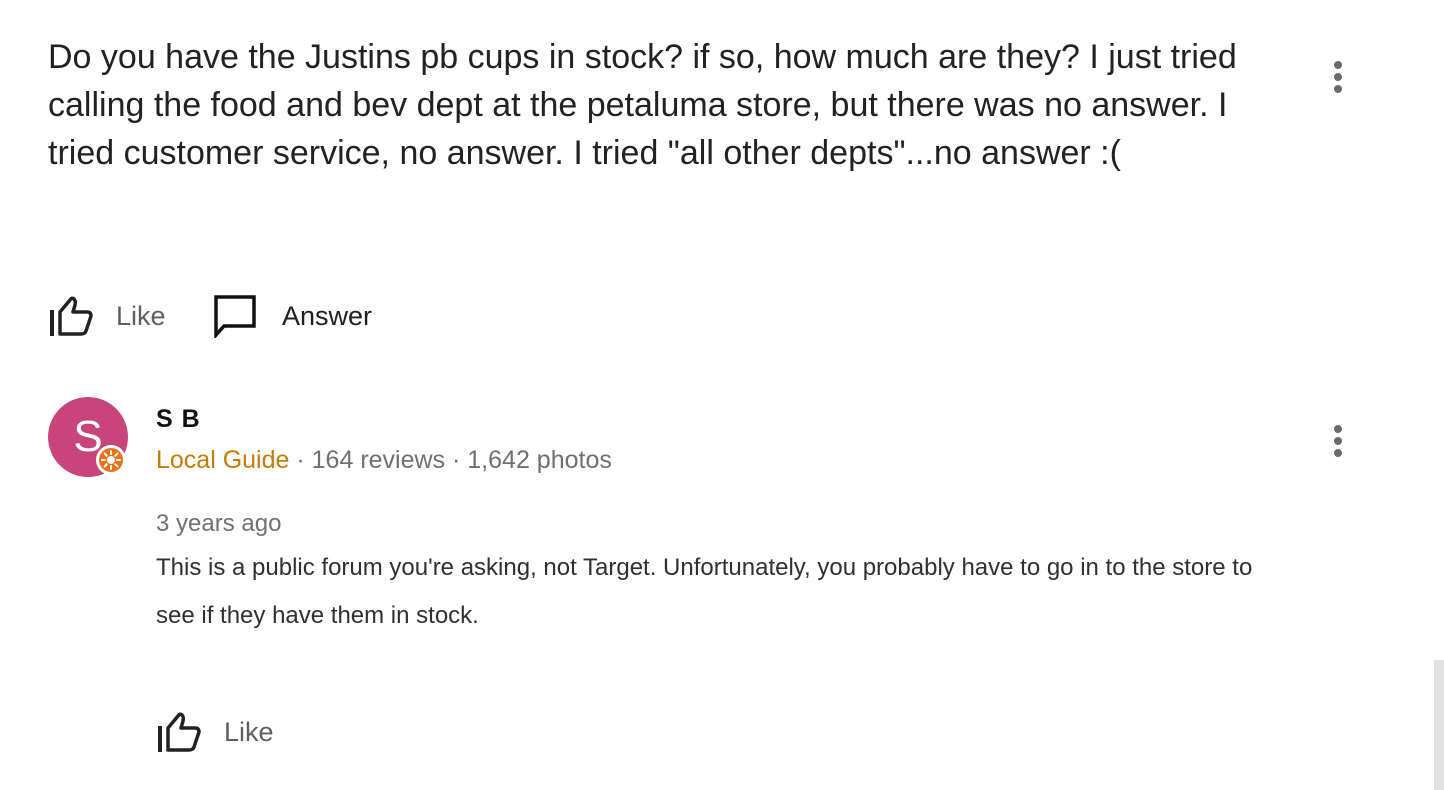 This screenshot has height=790, width=1444. I want to click on reviews-count: 164 reviews, so click(378, 460).